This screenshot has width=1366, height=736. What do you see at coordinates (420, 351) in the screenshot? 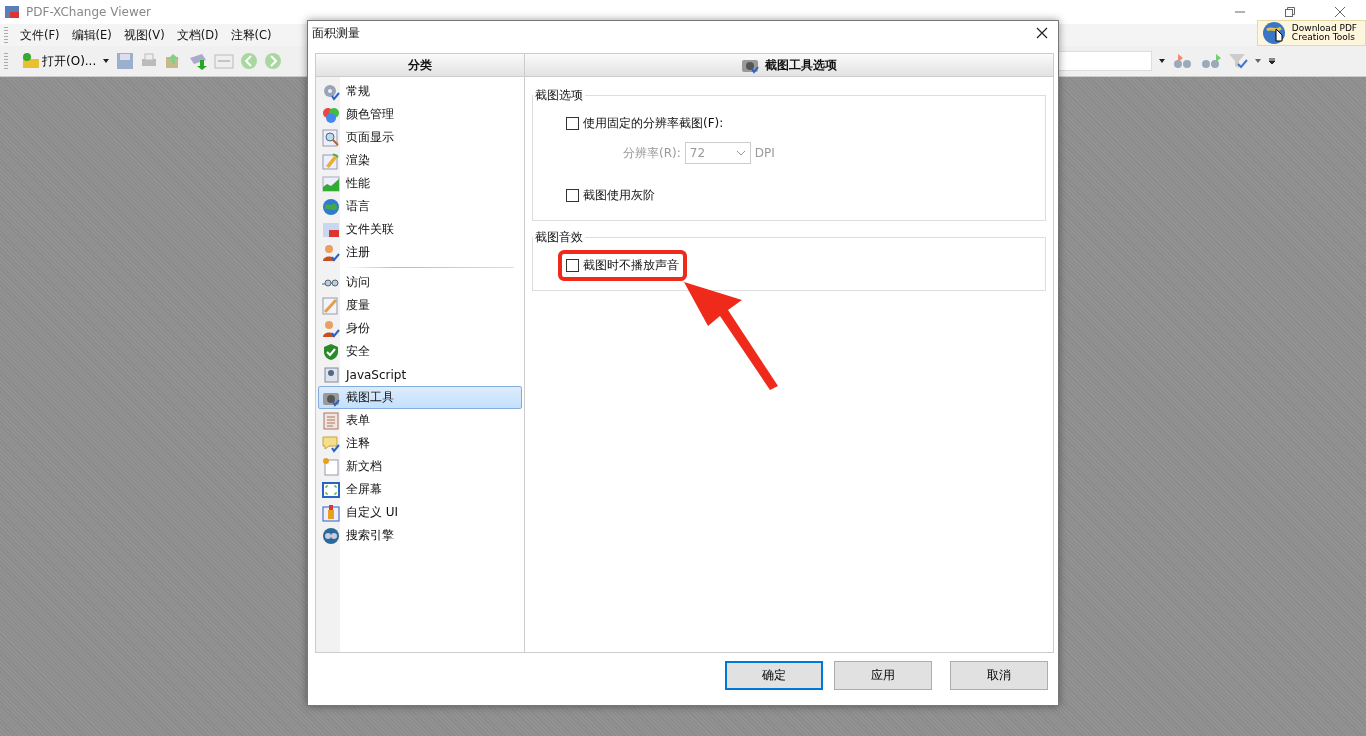
I see `category-item: 安全` at bounding box center [420, 351].